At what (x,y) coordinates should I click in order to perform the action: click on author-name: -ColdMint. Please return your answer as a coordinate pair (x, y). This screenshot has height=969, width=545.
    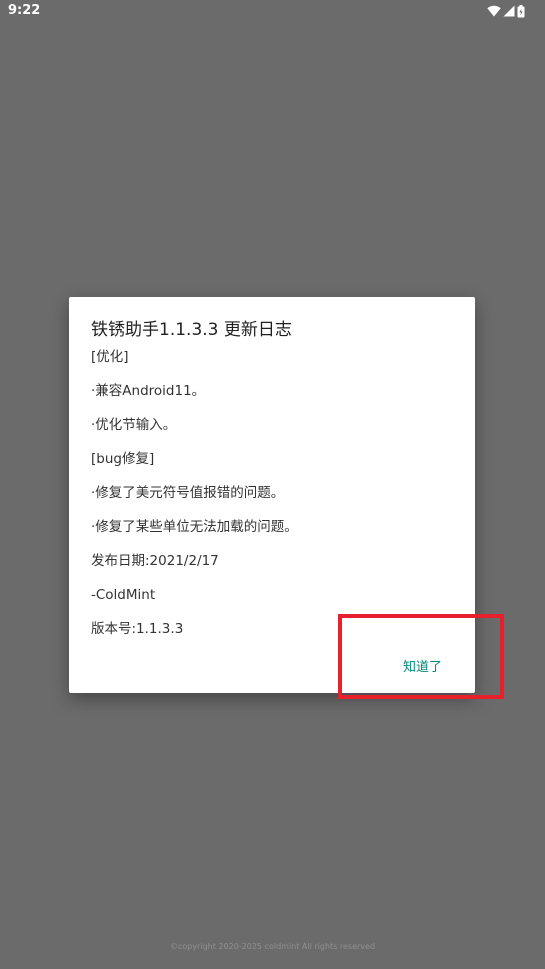
    Looking at the image, I should click on (123, 595).